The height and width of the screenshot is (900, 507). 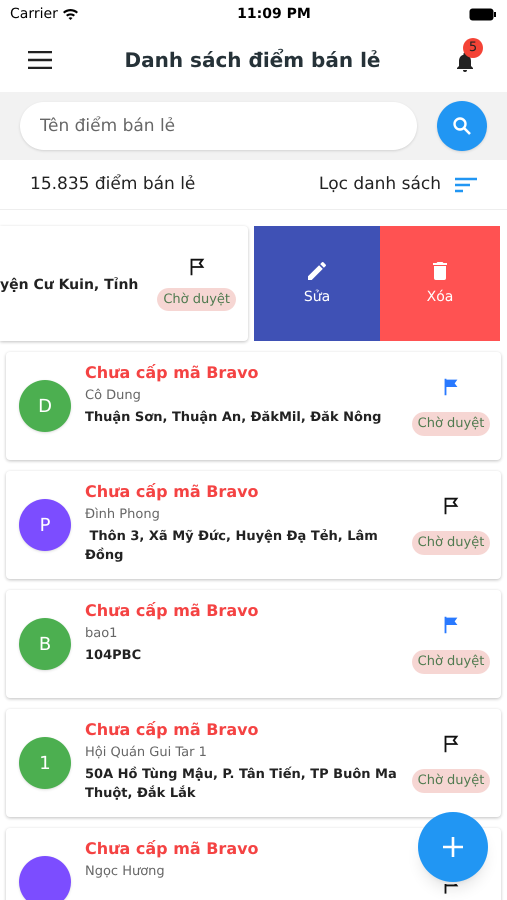 I want to click on address-text: Thuận Sơn, Thuận An, ĐăkMil, Đăk Nông, so click(x=233, y=418).